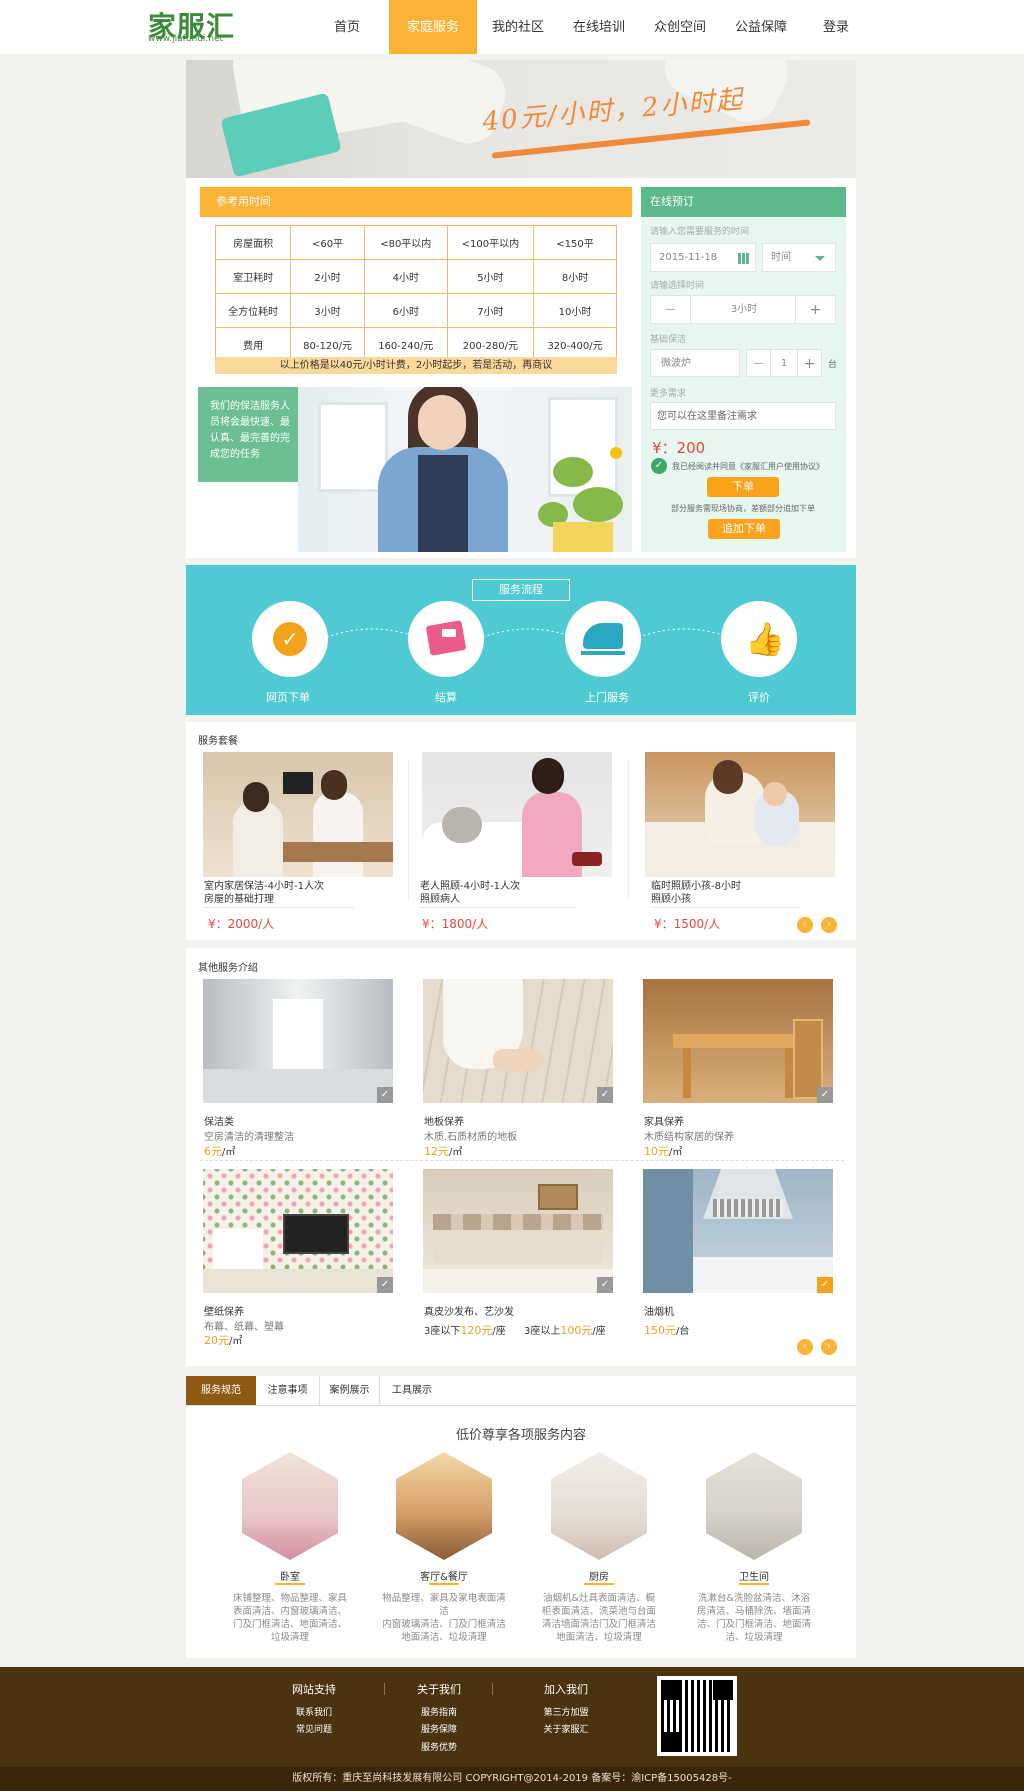 The width and height of the screenshot is (1024, 1791). I want to click on footer-col-title: 加入我们, so click(566, 1689).